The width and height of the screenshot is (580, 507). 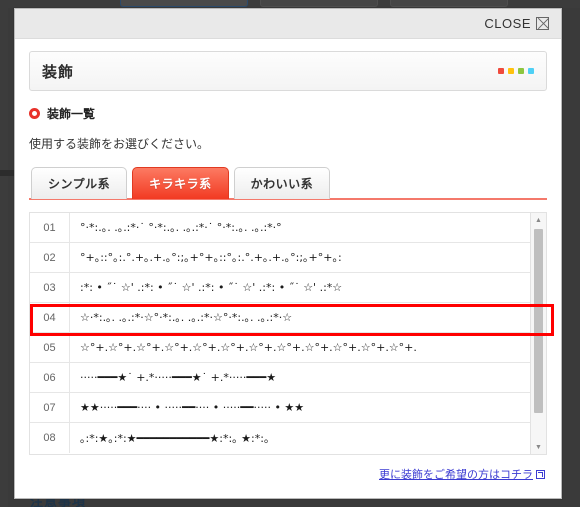 I want to click on row-number: 04, so click(x=50, y=317).